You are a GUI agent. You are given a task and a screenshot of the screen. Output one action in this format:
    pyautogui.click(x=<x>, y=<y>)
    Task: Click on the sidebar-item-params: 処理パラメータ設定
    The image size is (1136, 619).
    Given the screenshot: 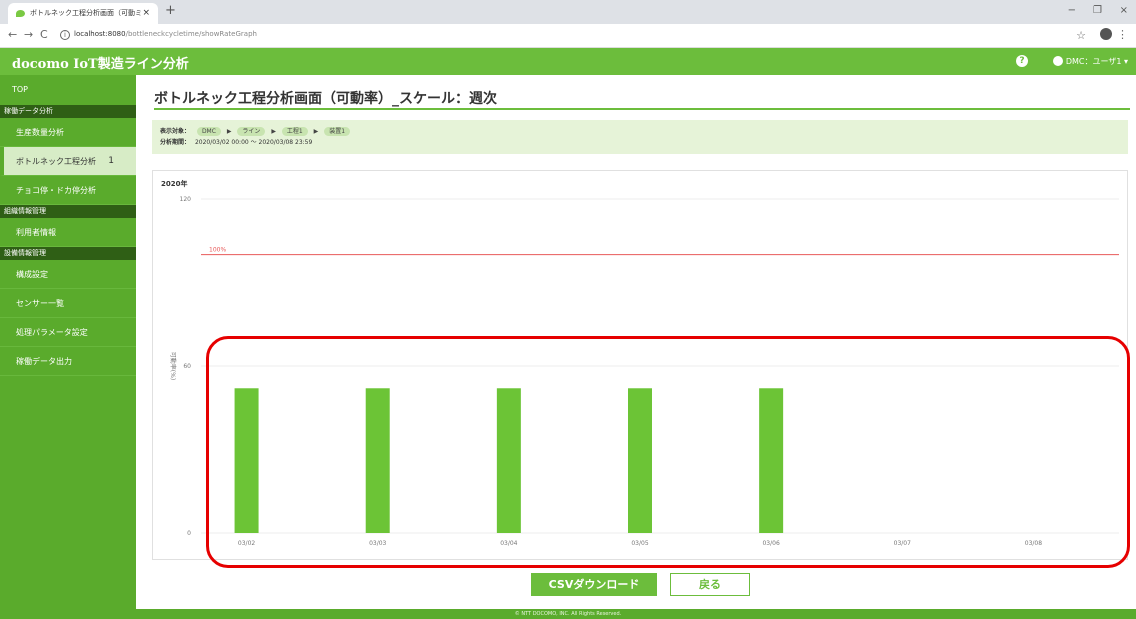 What is the action you would take?
    pyautogui.click(x=68, y=332)
    